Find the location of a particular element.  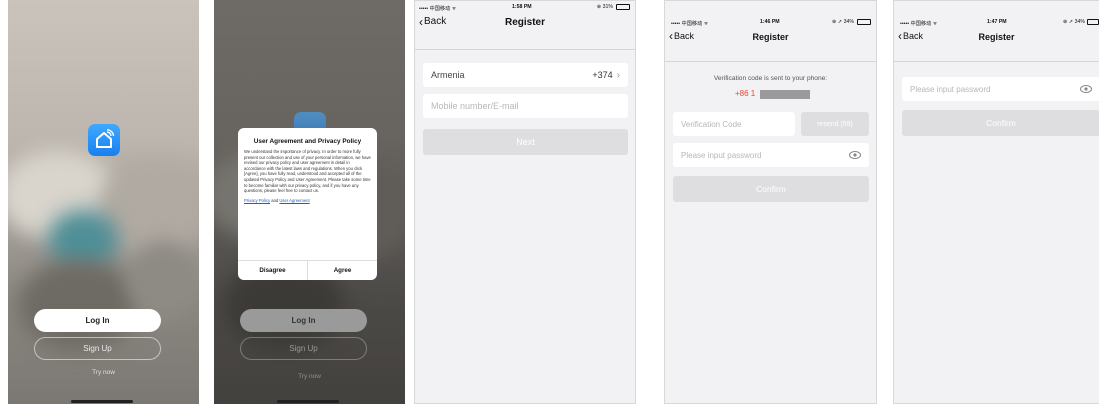

dialog-actions: Disagree Agree is located at coordinates (307, 270).